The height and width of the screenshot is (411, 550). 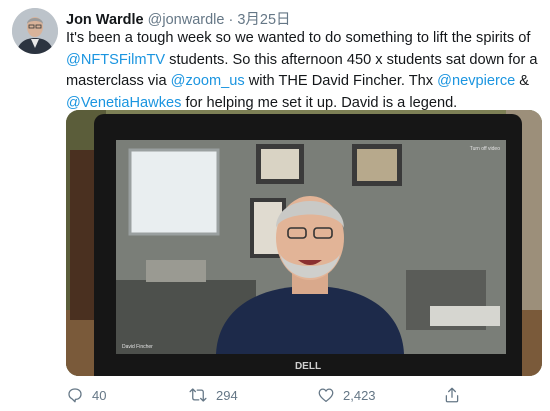 I want to click on heart-icon, so click(x=326, y=395).